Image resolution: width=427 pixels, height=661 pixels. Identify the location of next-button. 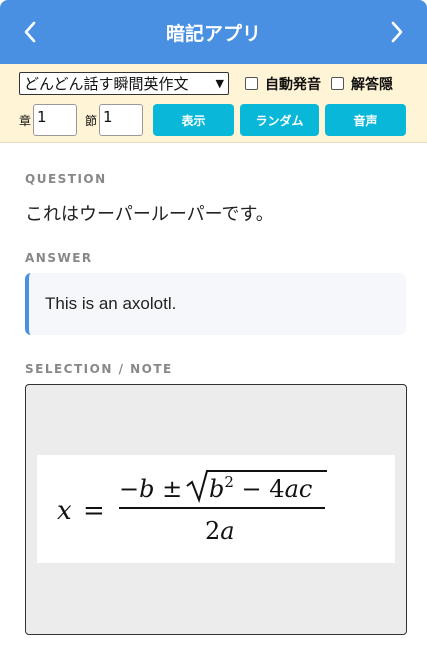
(397, 32).